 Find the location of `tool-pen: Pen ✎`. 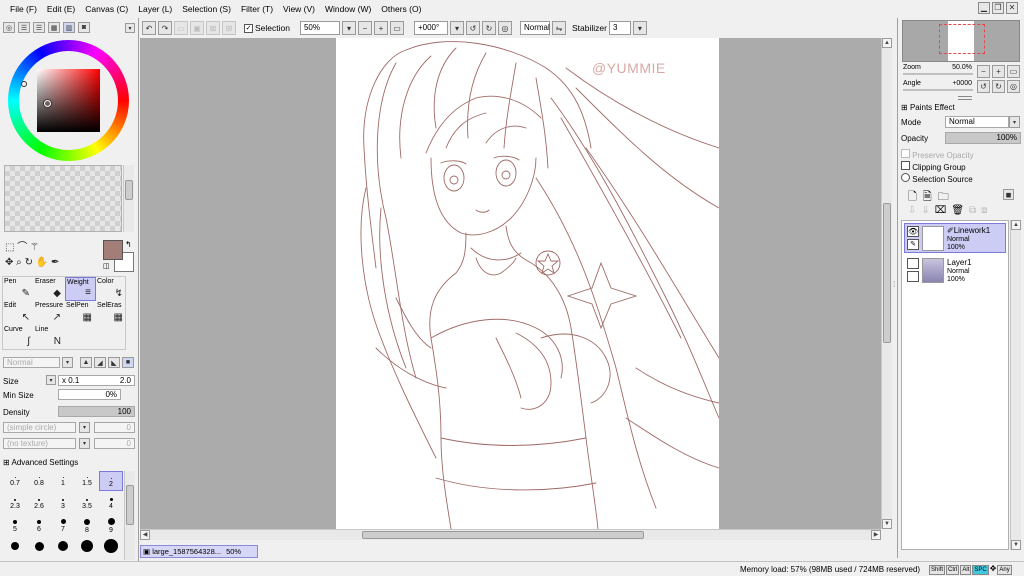

tool-pen: Pen ✎ is located at coordinates (18, 289).